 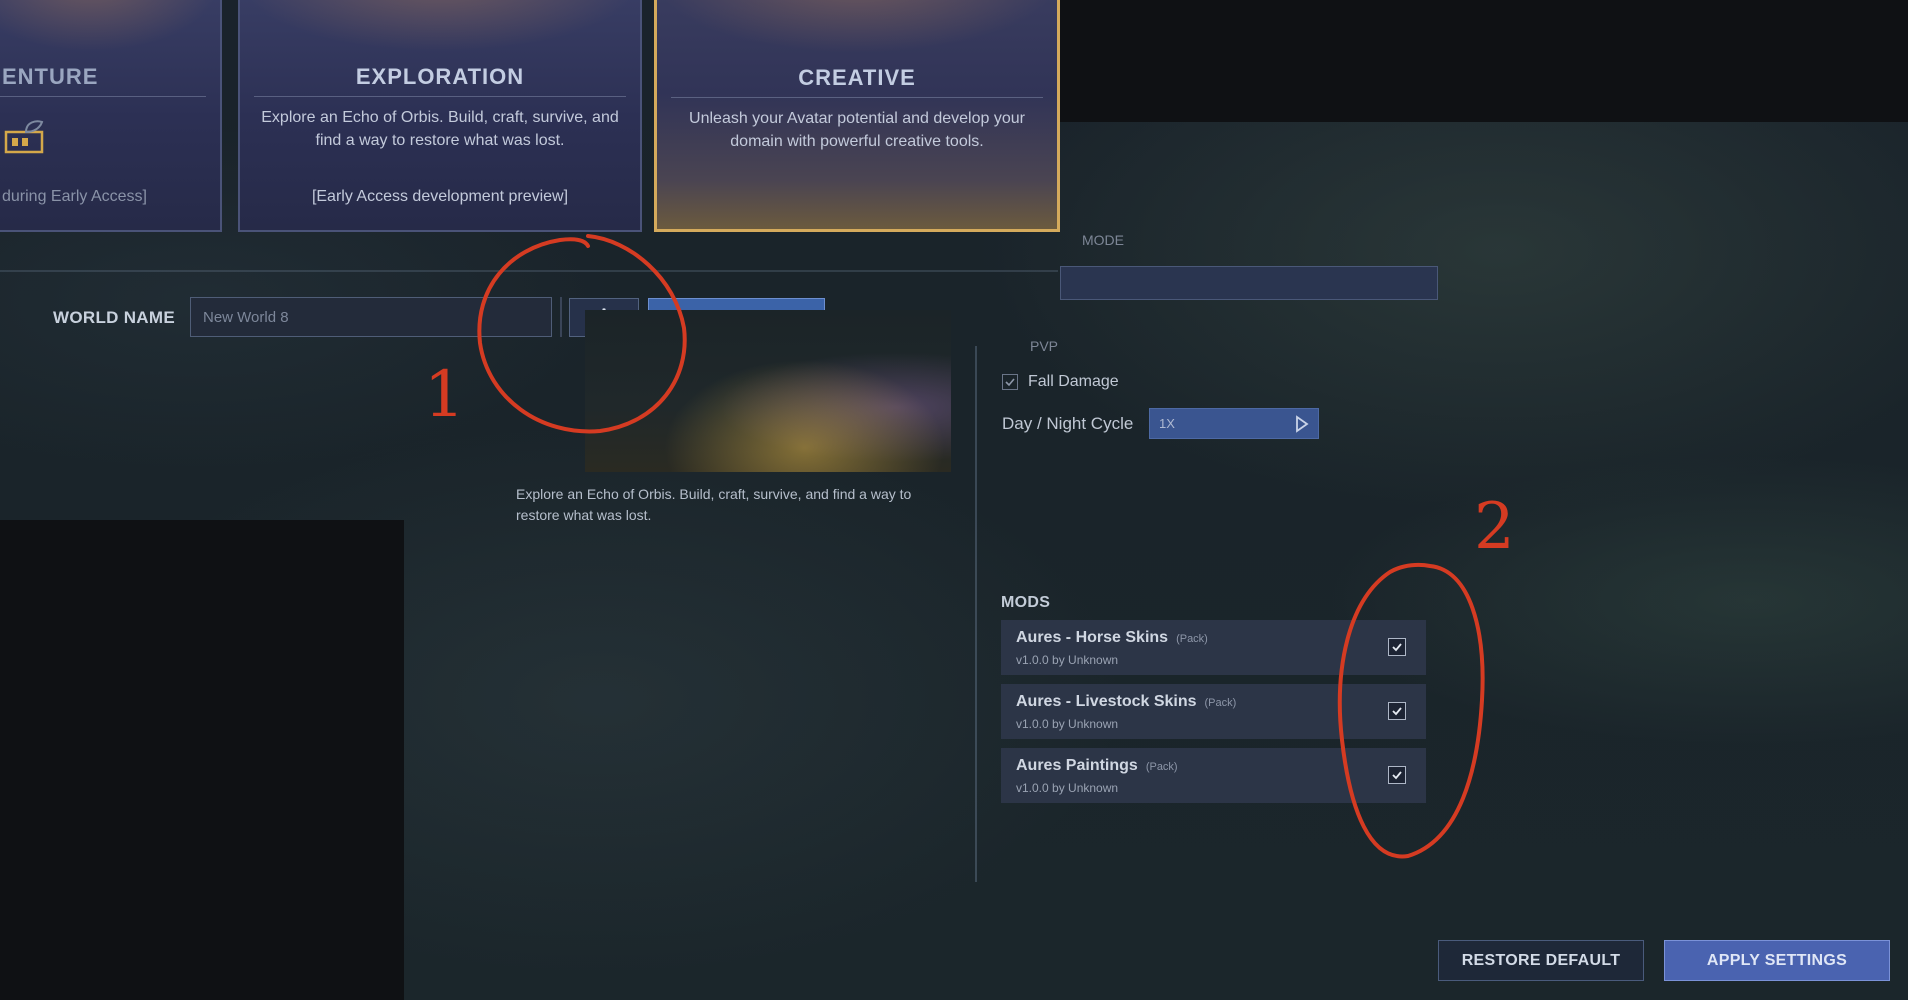 What do you see at coordinates (444, 395) in the screenshot?
I see `annotation-number: 1` at bounding box center [444, 395].